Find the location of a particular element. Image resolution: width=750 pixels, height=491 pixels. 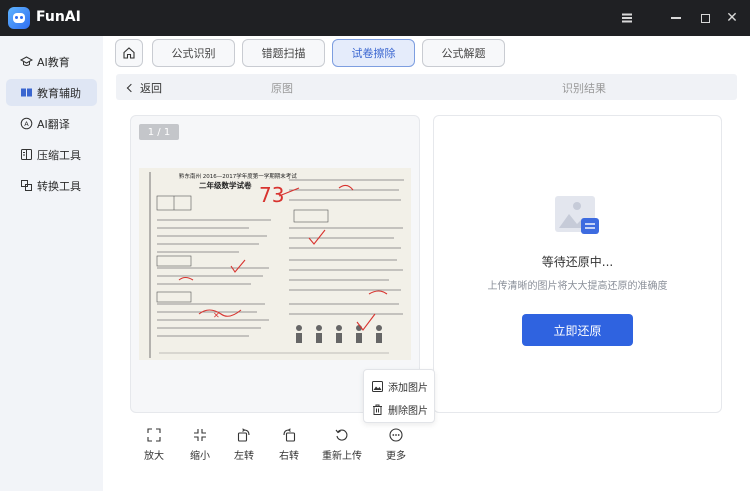

delete-image-menu-item: 删除图片 is located at coordinates (400, 409).